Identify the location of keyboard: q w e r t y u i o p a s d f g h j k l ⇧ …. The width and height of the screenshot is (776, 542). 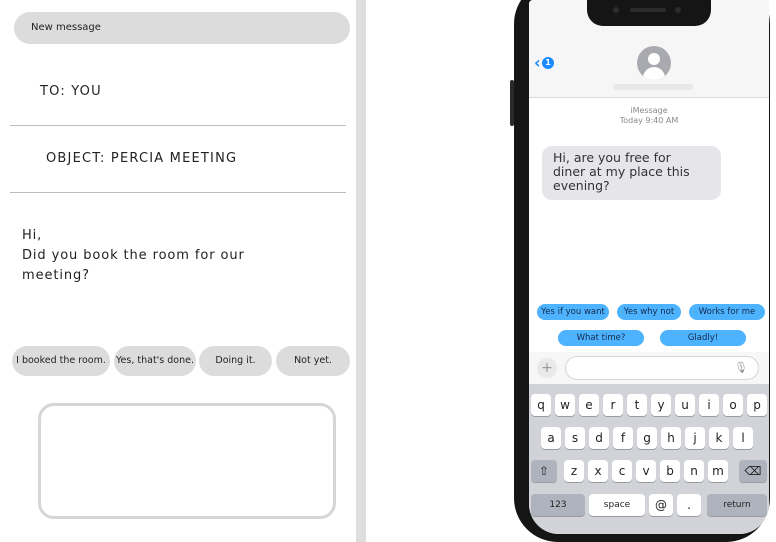
(649, 459).